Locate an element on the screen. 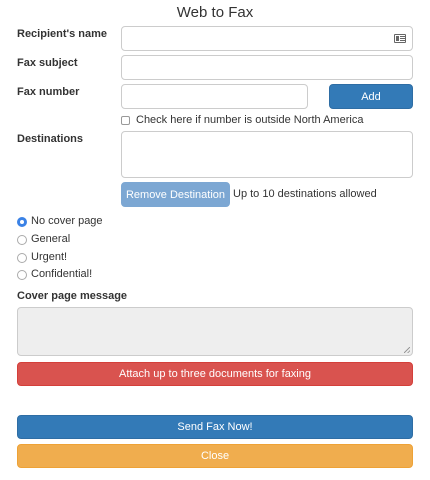  radio-urgent is located at coordinates (22, 258).